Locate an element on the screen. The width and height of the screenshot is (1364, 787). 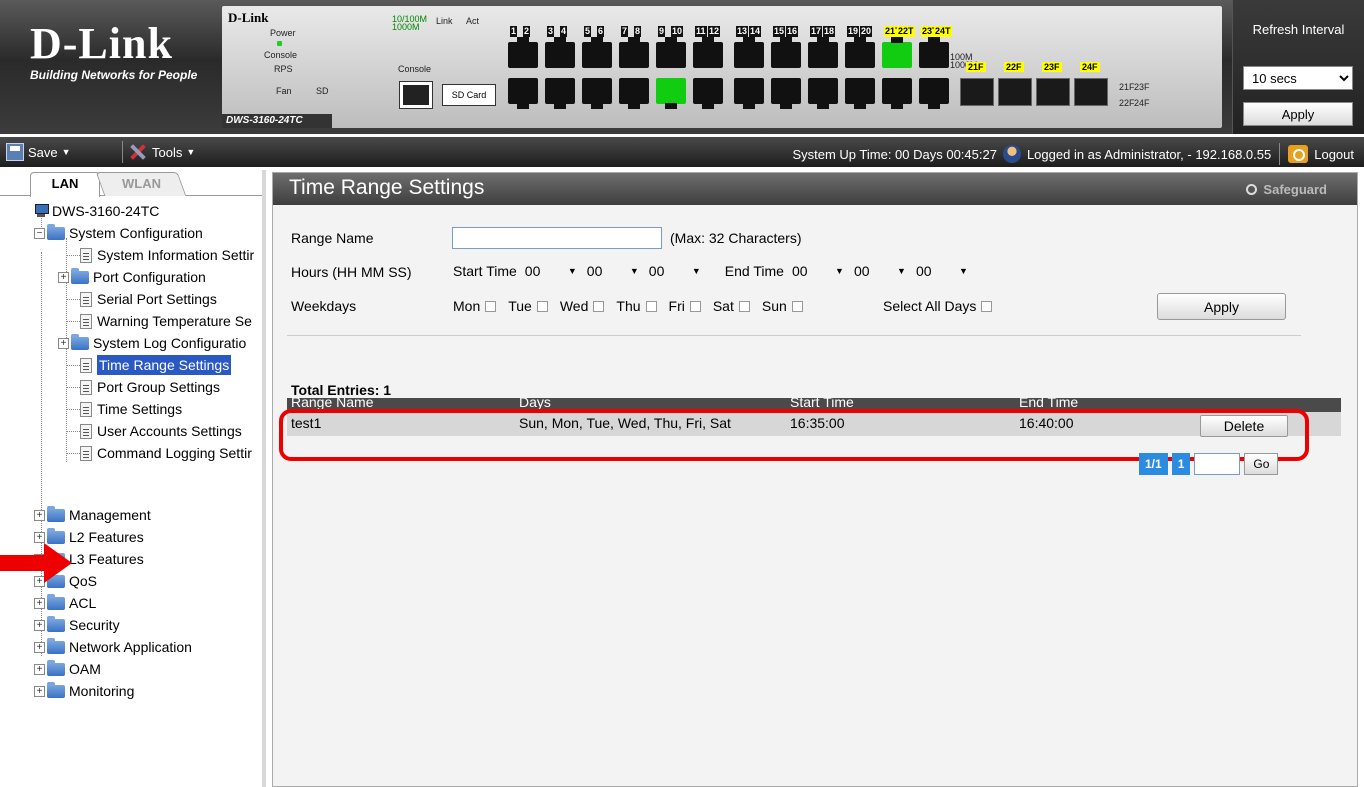
start-hh-select: 00 ▼ is located at coordinates (552, 271).